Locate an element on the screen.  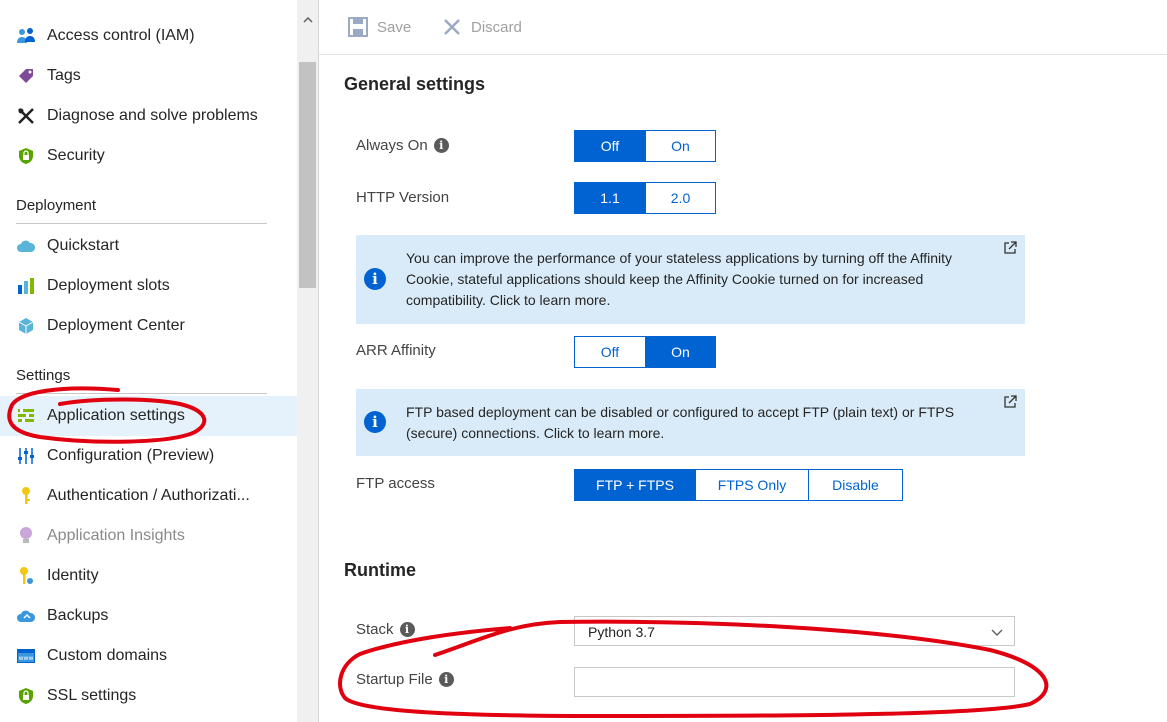
sidebar-item-tags: Tags is located at coordinates (148, 76).